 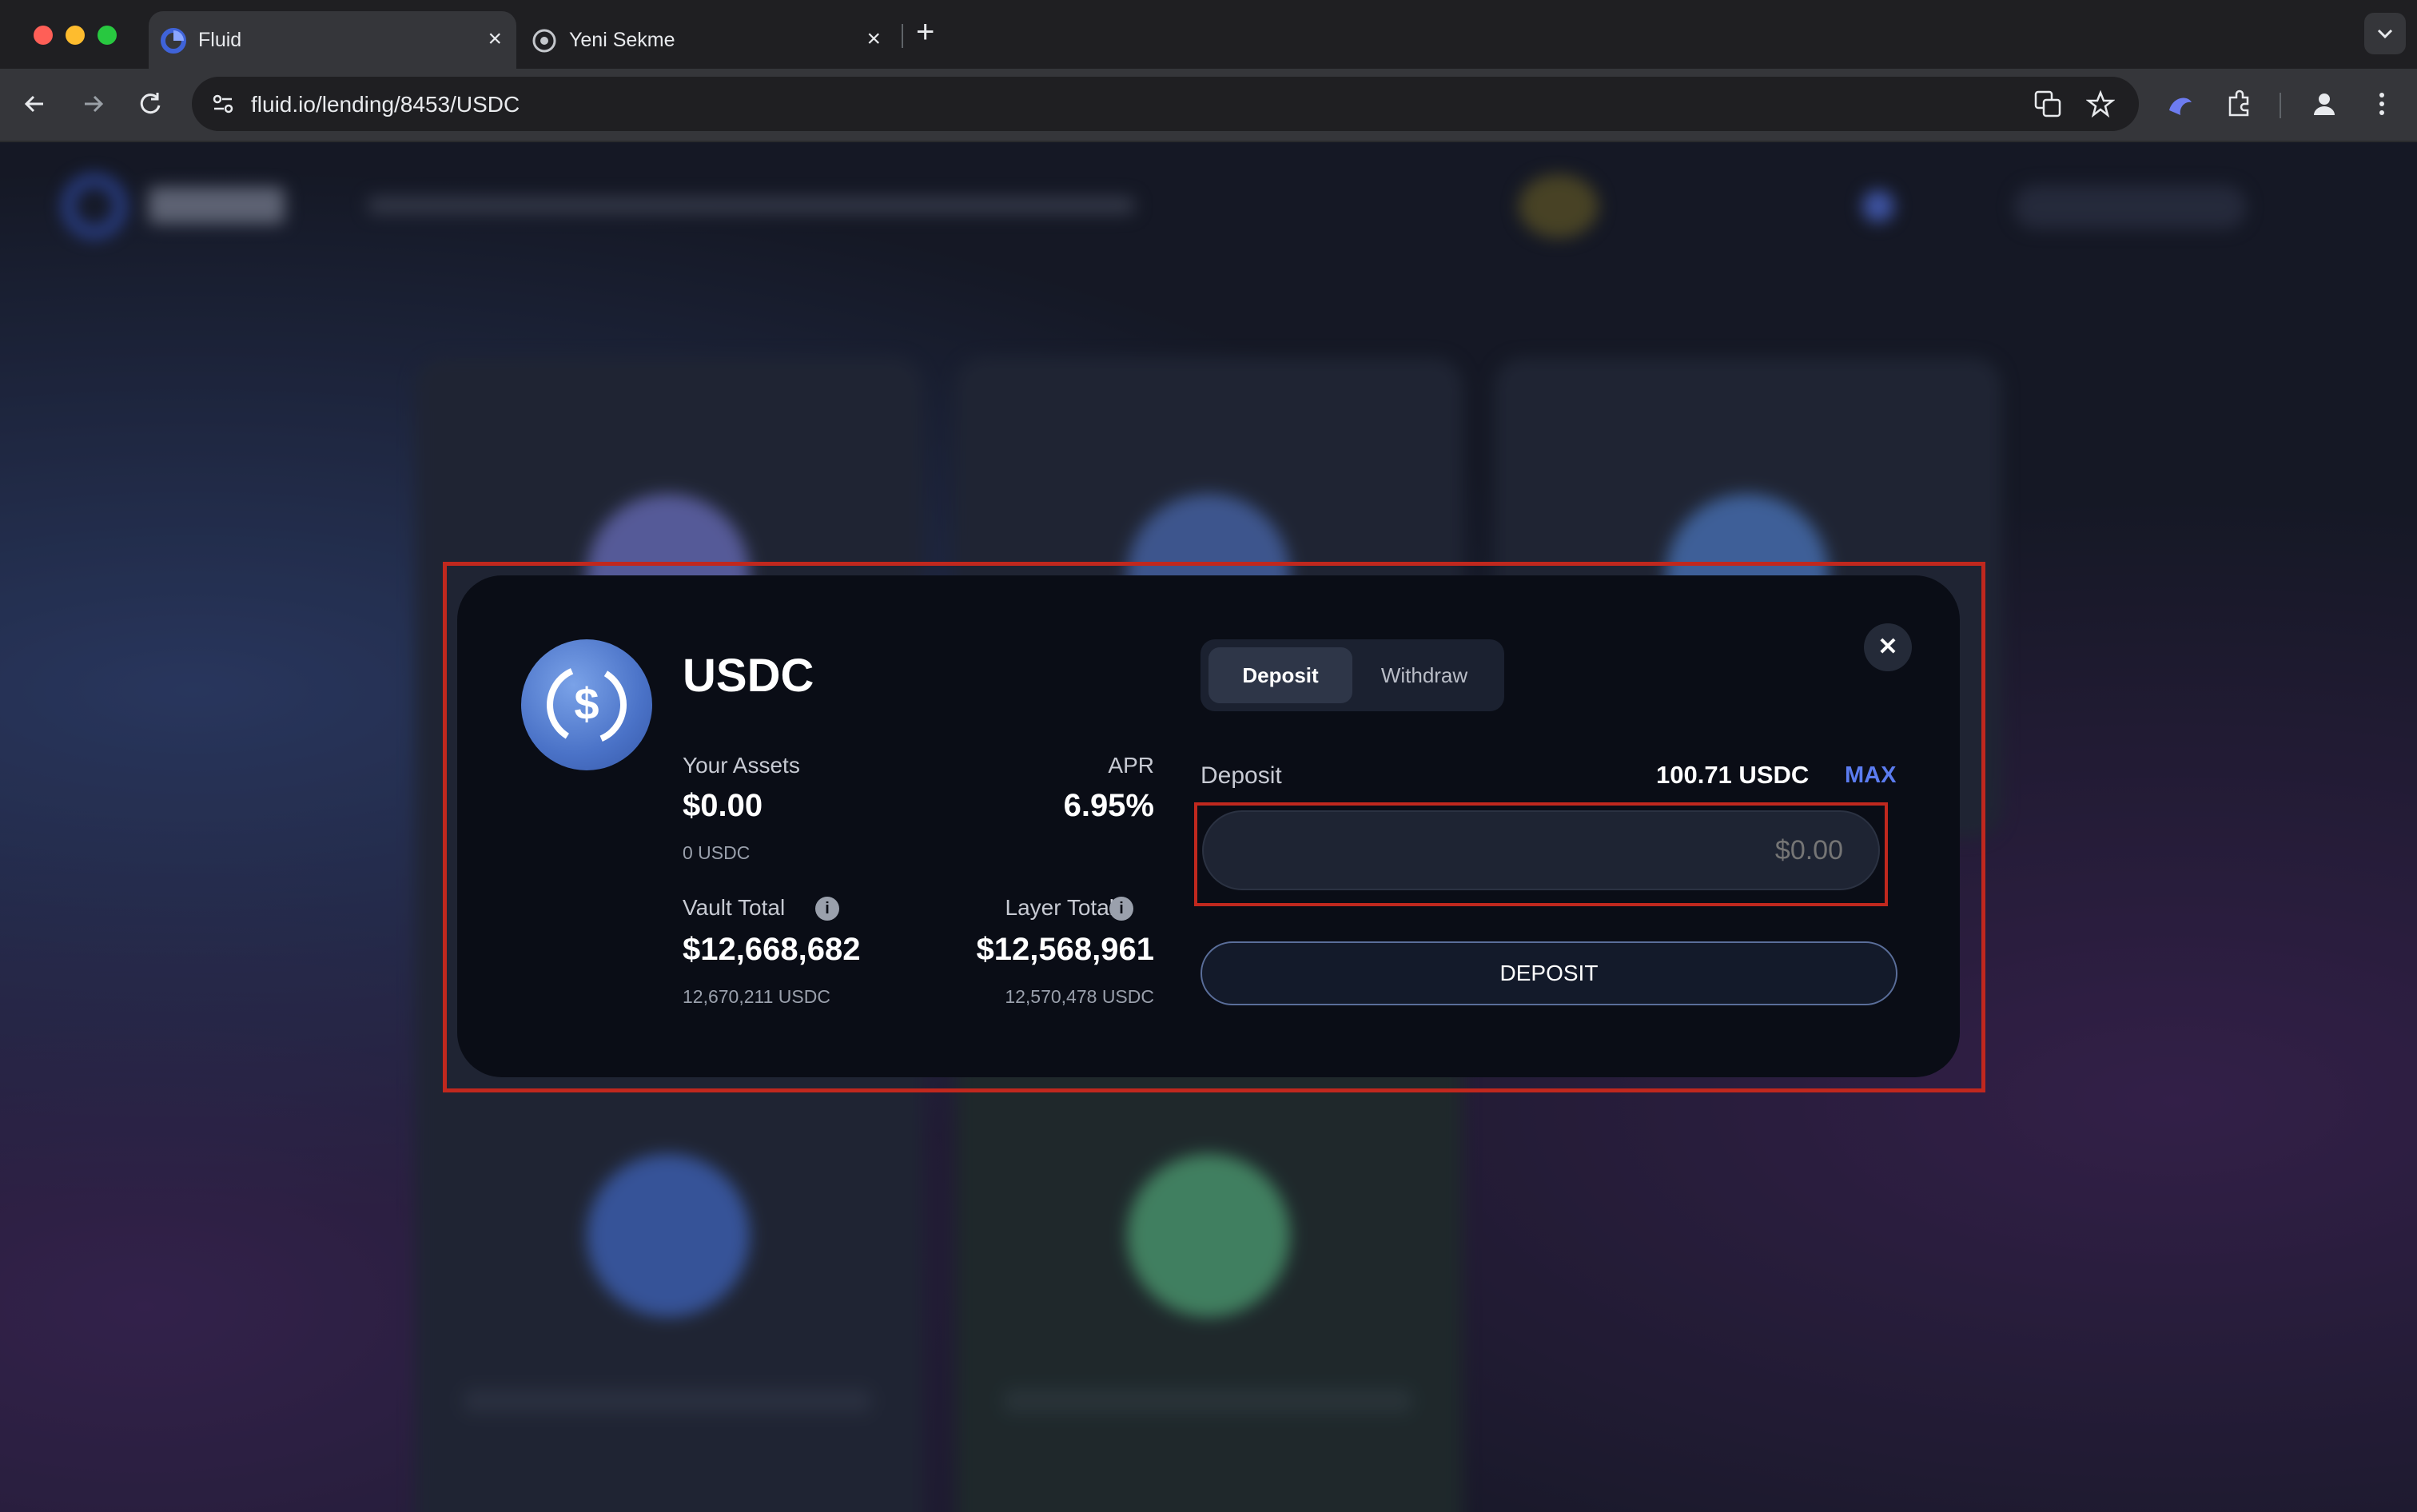 I want to click on layer-total-label: Layer Total, so click(x=1059, y=907).